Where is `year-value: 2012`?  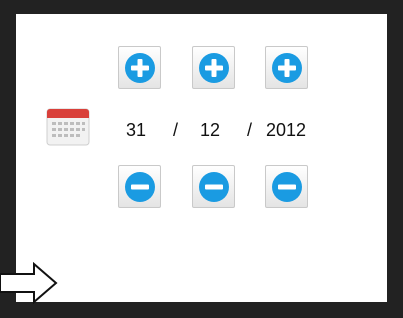
year-value: 2012 is located at coordinates (286, 130).